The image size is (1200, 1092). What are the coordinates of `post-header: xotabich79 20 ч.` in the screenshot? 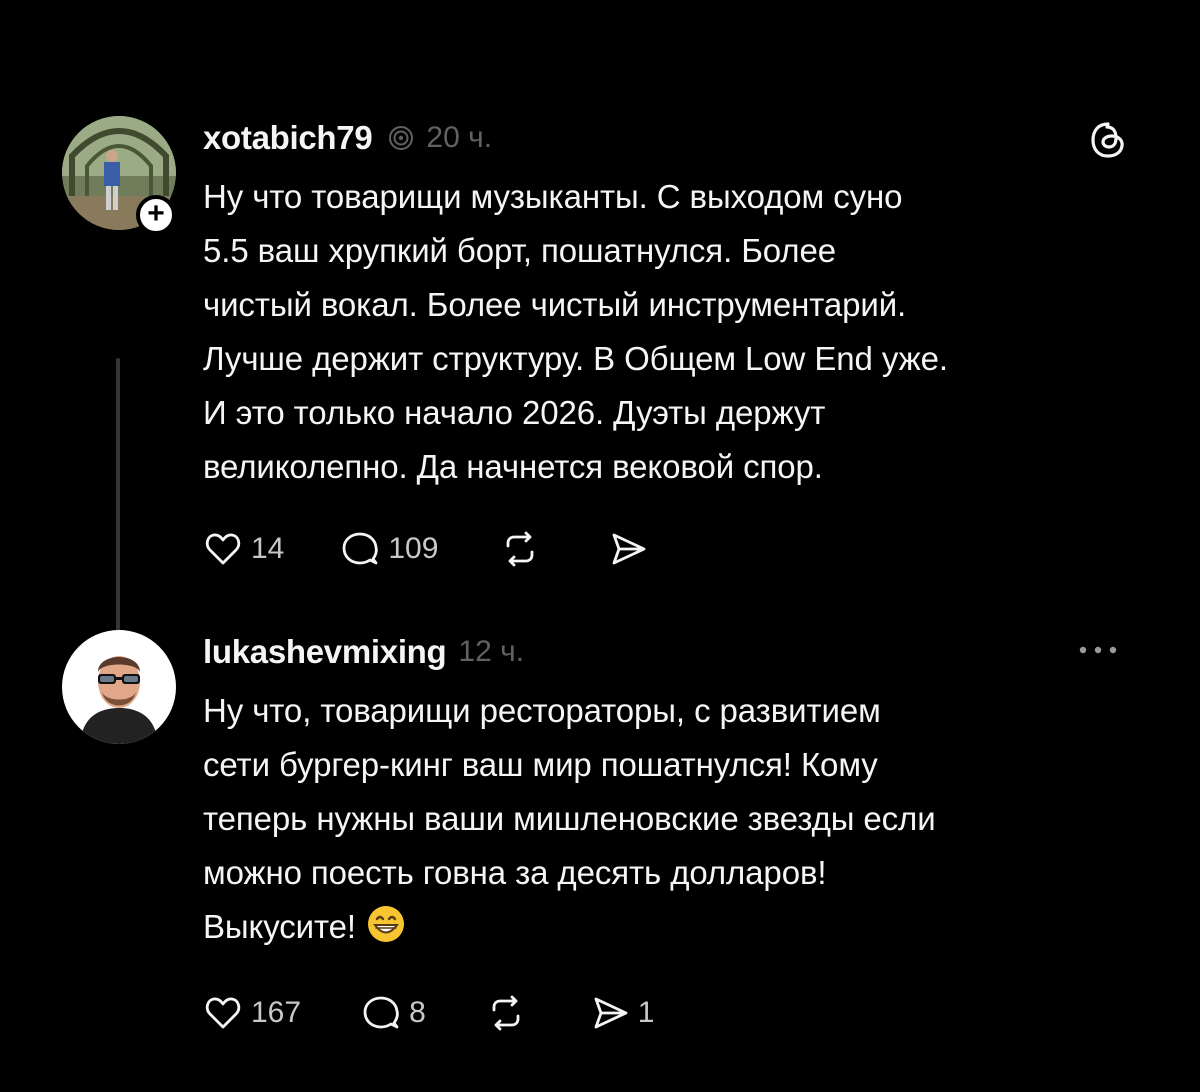 It's located at (347, 138).